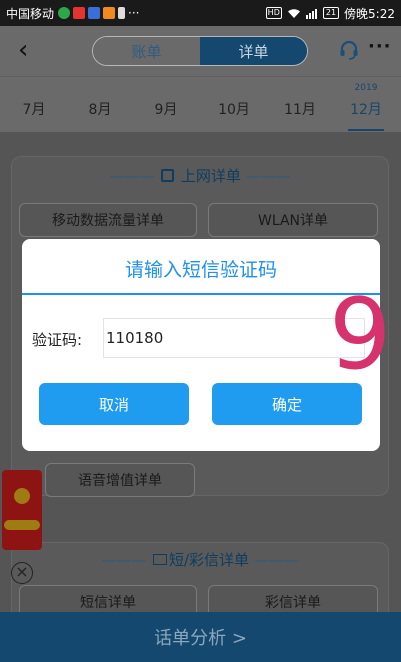 The height and width of the screenshot is (662, 401). What do you see at coordinates (57, 340) in the screenshot?
I see `code-label: 验证码:` at bounding box center [57, 340].